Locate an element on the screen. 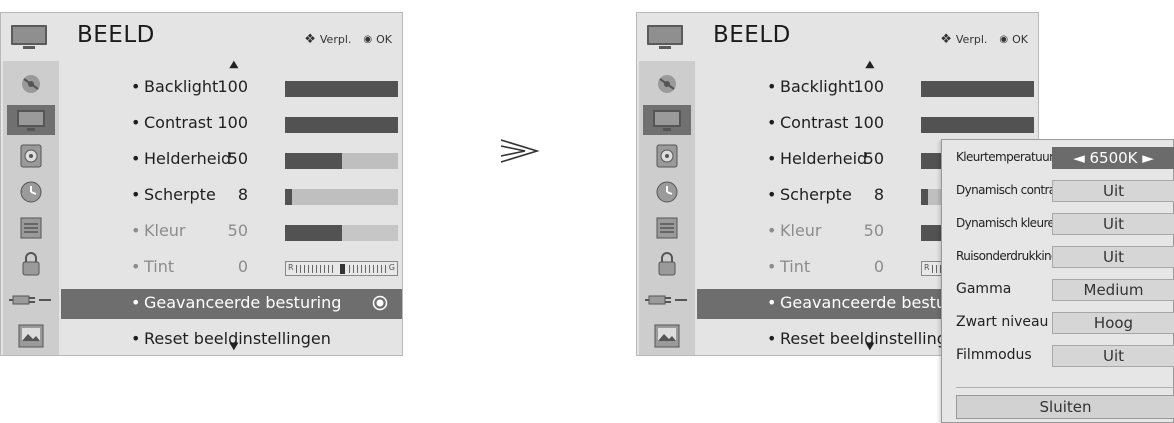 This screenshot has height=423, width=1174. tint-slider: RG is located at coordinates (341, 268).